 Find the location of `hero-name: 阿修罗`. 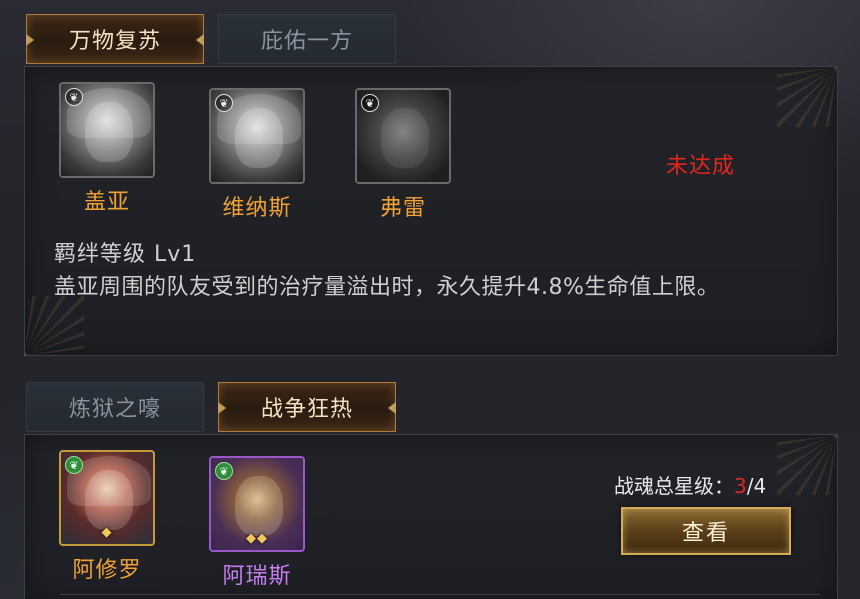

hero-name: 阿修罗 is located at coordinates (107, 570).